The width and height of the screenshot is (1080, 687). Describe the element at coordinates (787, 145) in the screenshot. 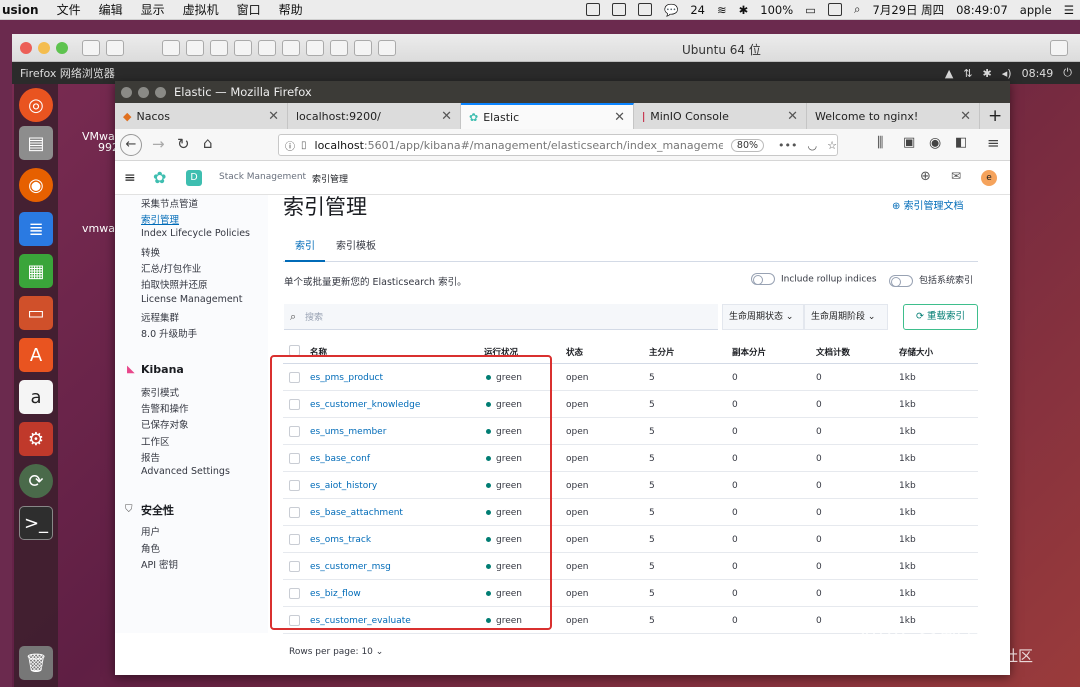

I see `page-actions-icon: •••` at that location.